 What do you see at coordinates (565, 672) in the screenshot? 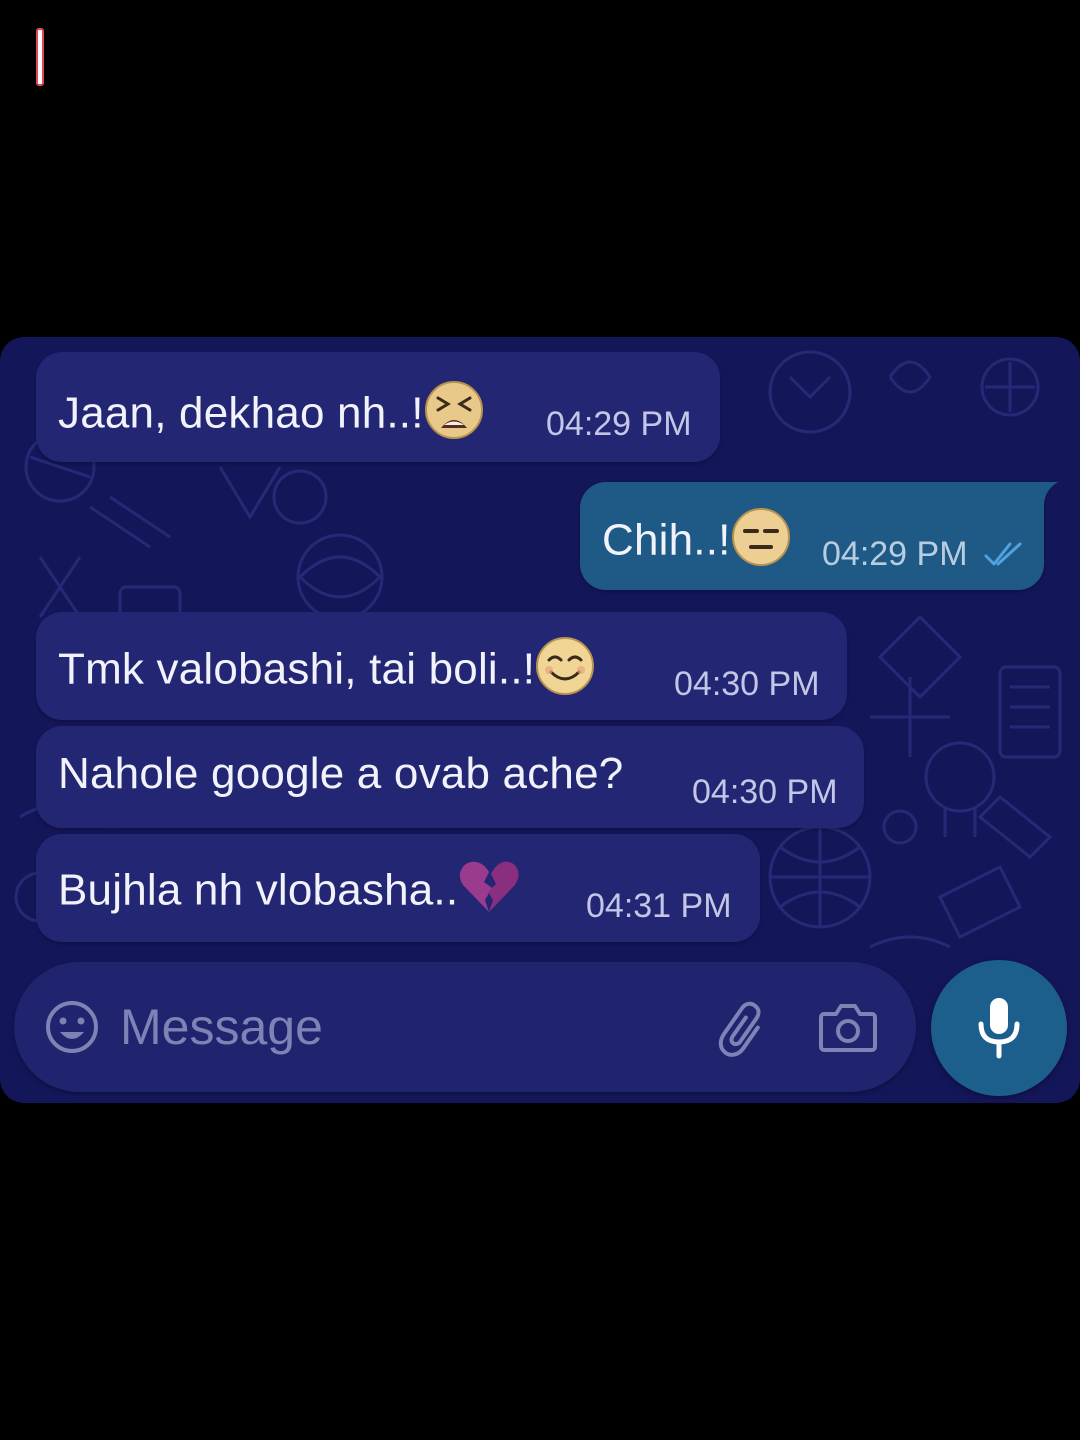
I see `smiling-face-icon` at bounding box center [565, 672].